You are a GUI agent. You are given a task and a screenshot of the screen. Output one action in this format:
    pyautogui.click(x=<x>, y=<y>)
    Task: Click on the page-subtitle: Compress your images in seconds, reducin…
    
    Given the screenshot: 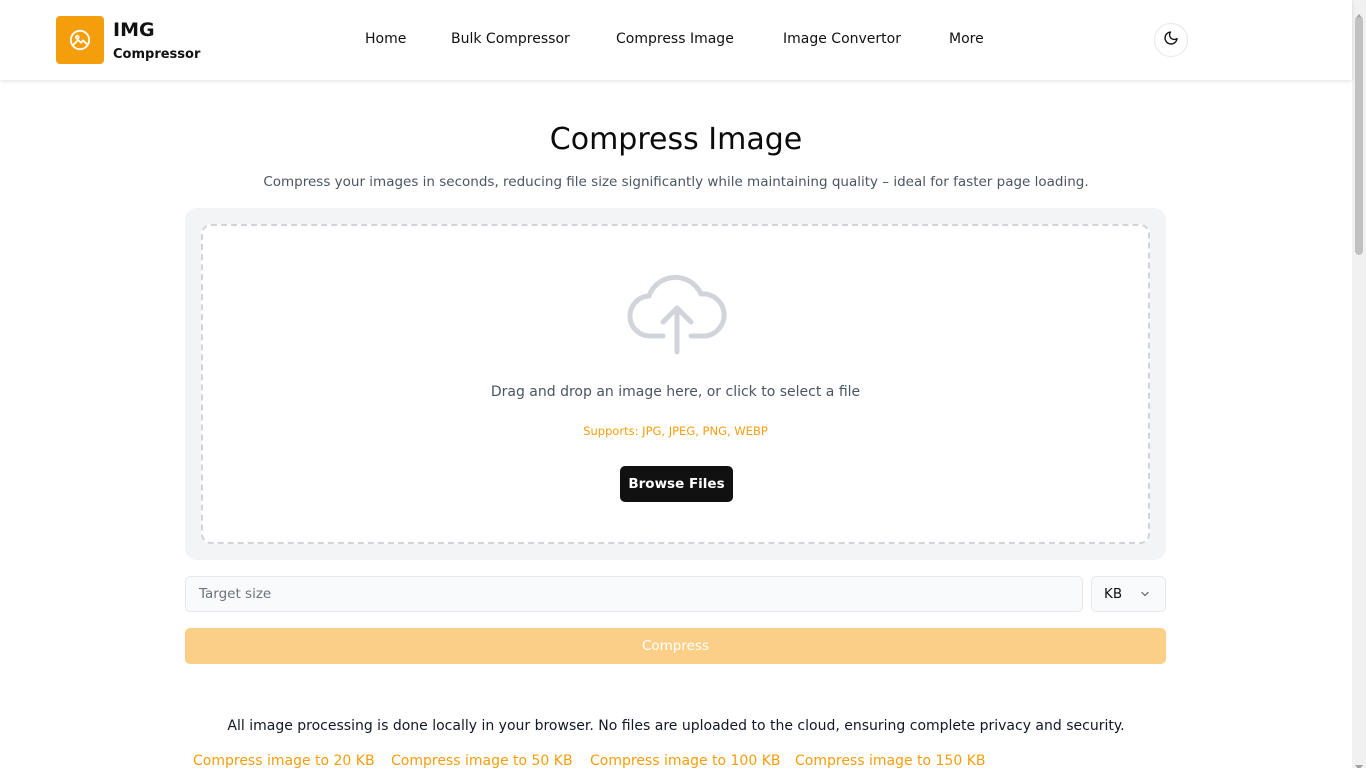 What is the action you would take?
    pyautogui.click(x=676, y=182)
    